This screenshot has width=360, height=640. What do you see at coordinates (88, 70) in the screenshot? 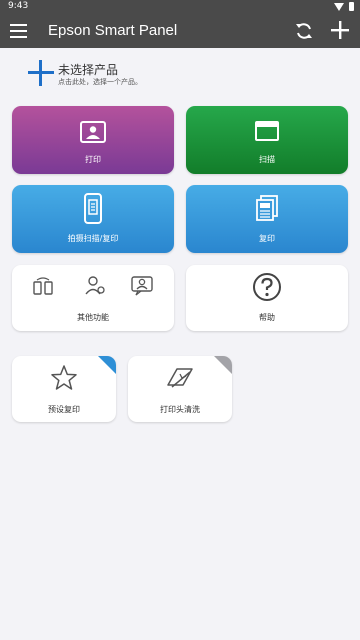
I see `product-title: 未选择产品` at bounding box center [88, 70].